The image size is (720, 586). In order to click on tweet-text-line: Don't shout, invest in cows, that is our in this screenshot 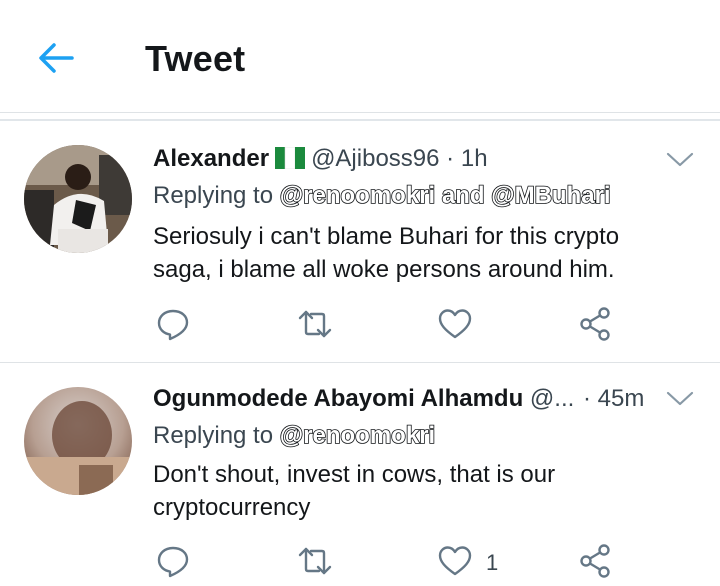, I will do `click(354, 474)`.